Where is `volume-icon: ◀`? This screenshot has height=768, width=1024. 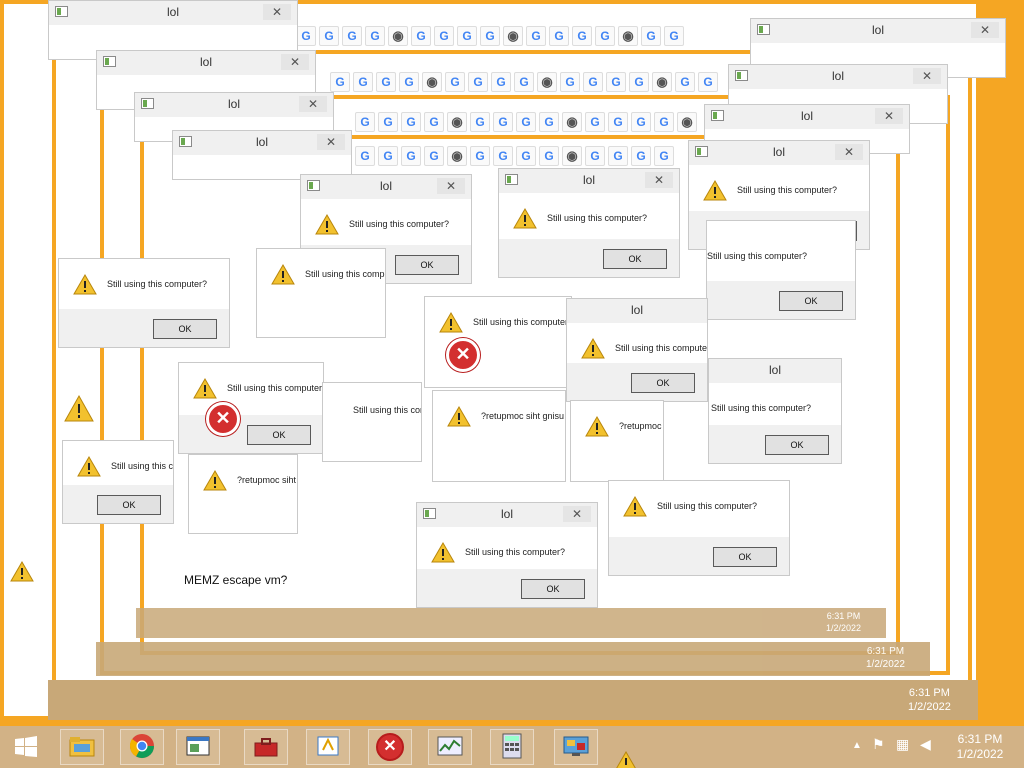 volume-icon: ◀ is located at coordinates (925, 744).